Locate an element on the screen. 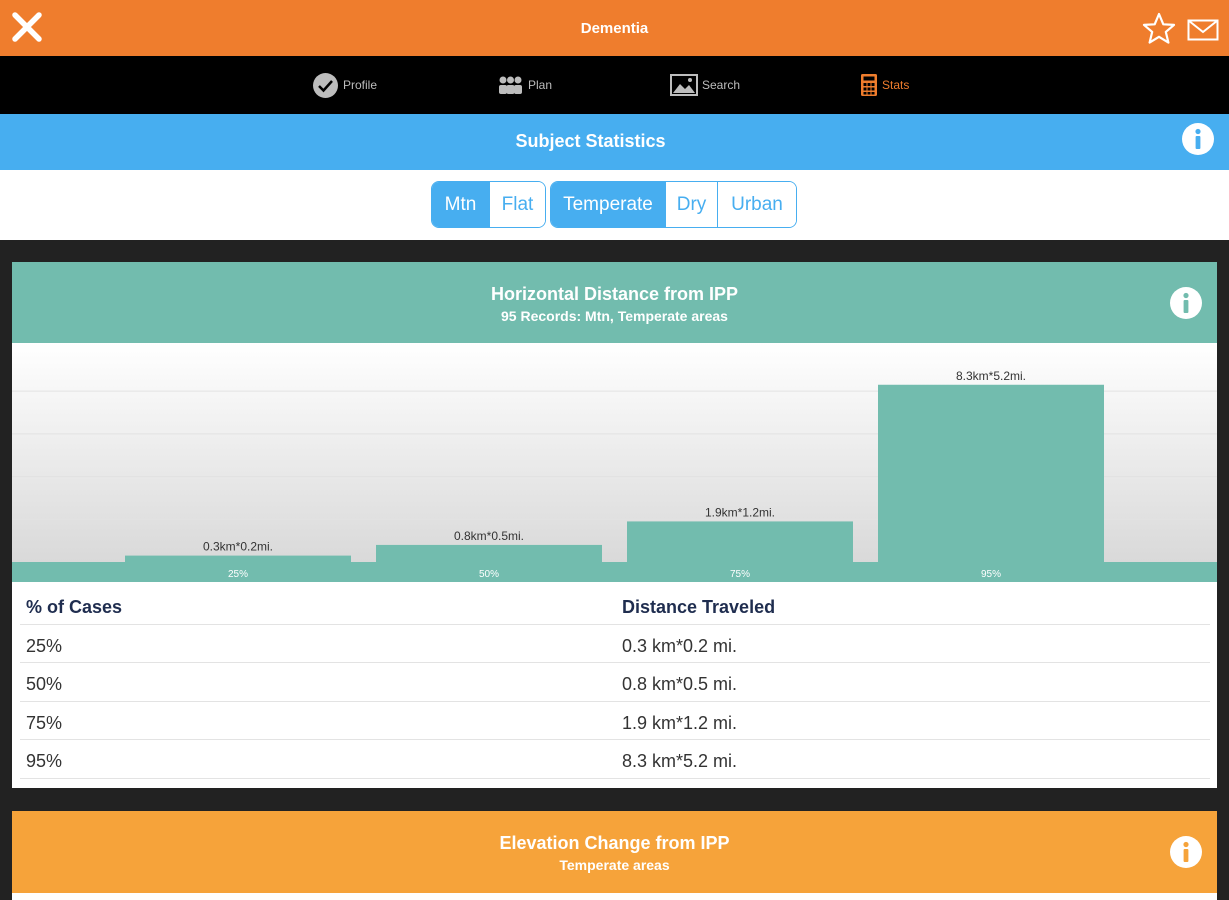  horizontal-distance-subtitle: 95 Records: Mtn, Temperate areas is located at coordinates (614, 316).